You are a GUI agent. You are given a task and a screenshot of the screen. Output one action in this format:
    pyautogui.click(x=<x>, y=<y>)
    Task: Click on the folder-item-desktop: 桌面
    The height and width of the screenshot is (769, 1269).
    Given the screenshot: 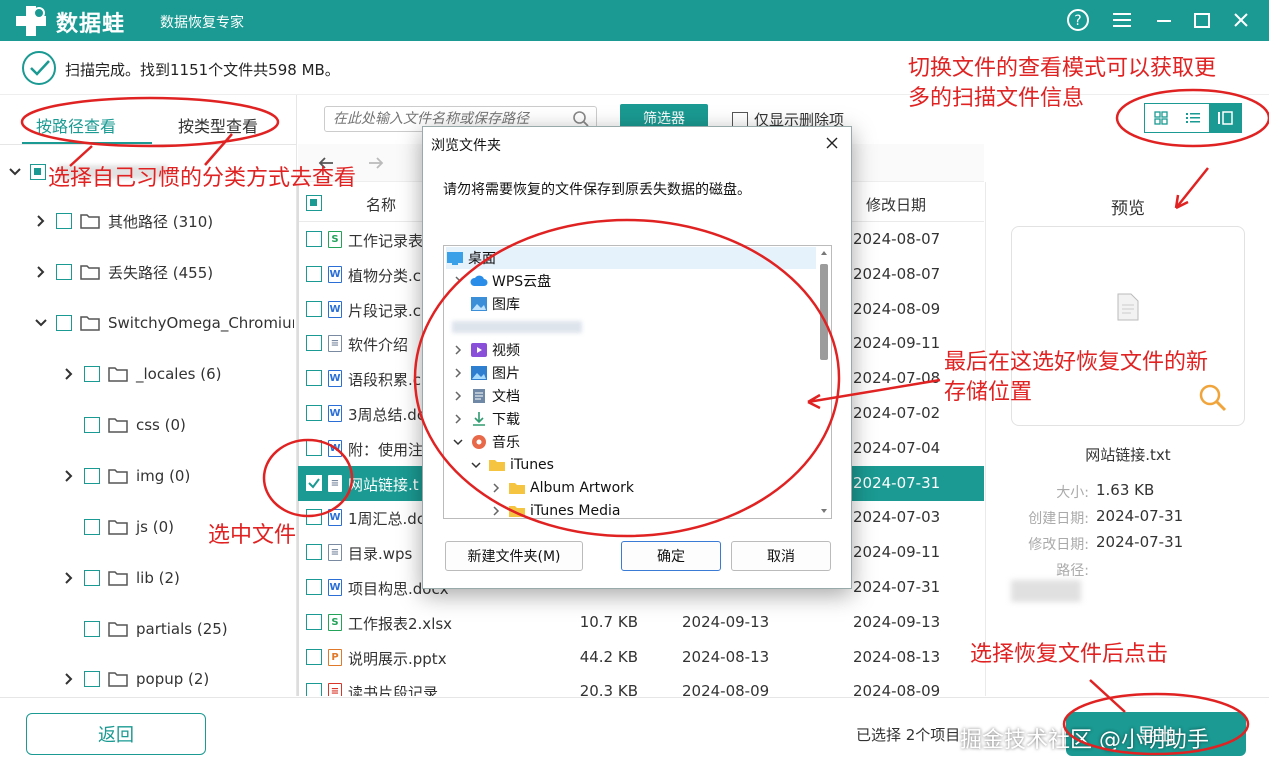 What is the action you would take?
    pyautogui.click(x=631, y=258)
    